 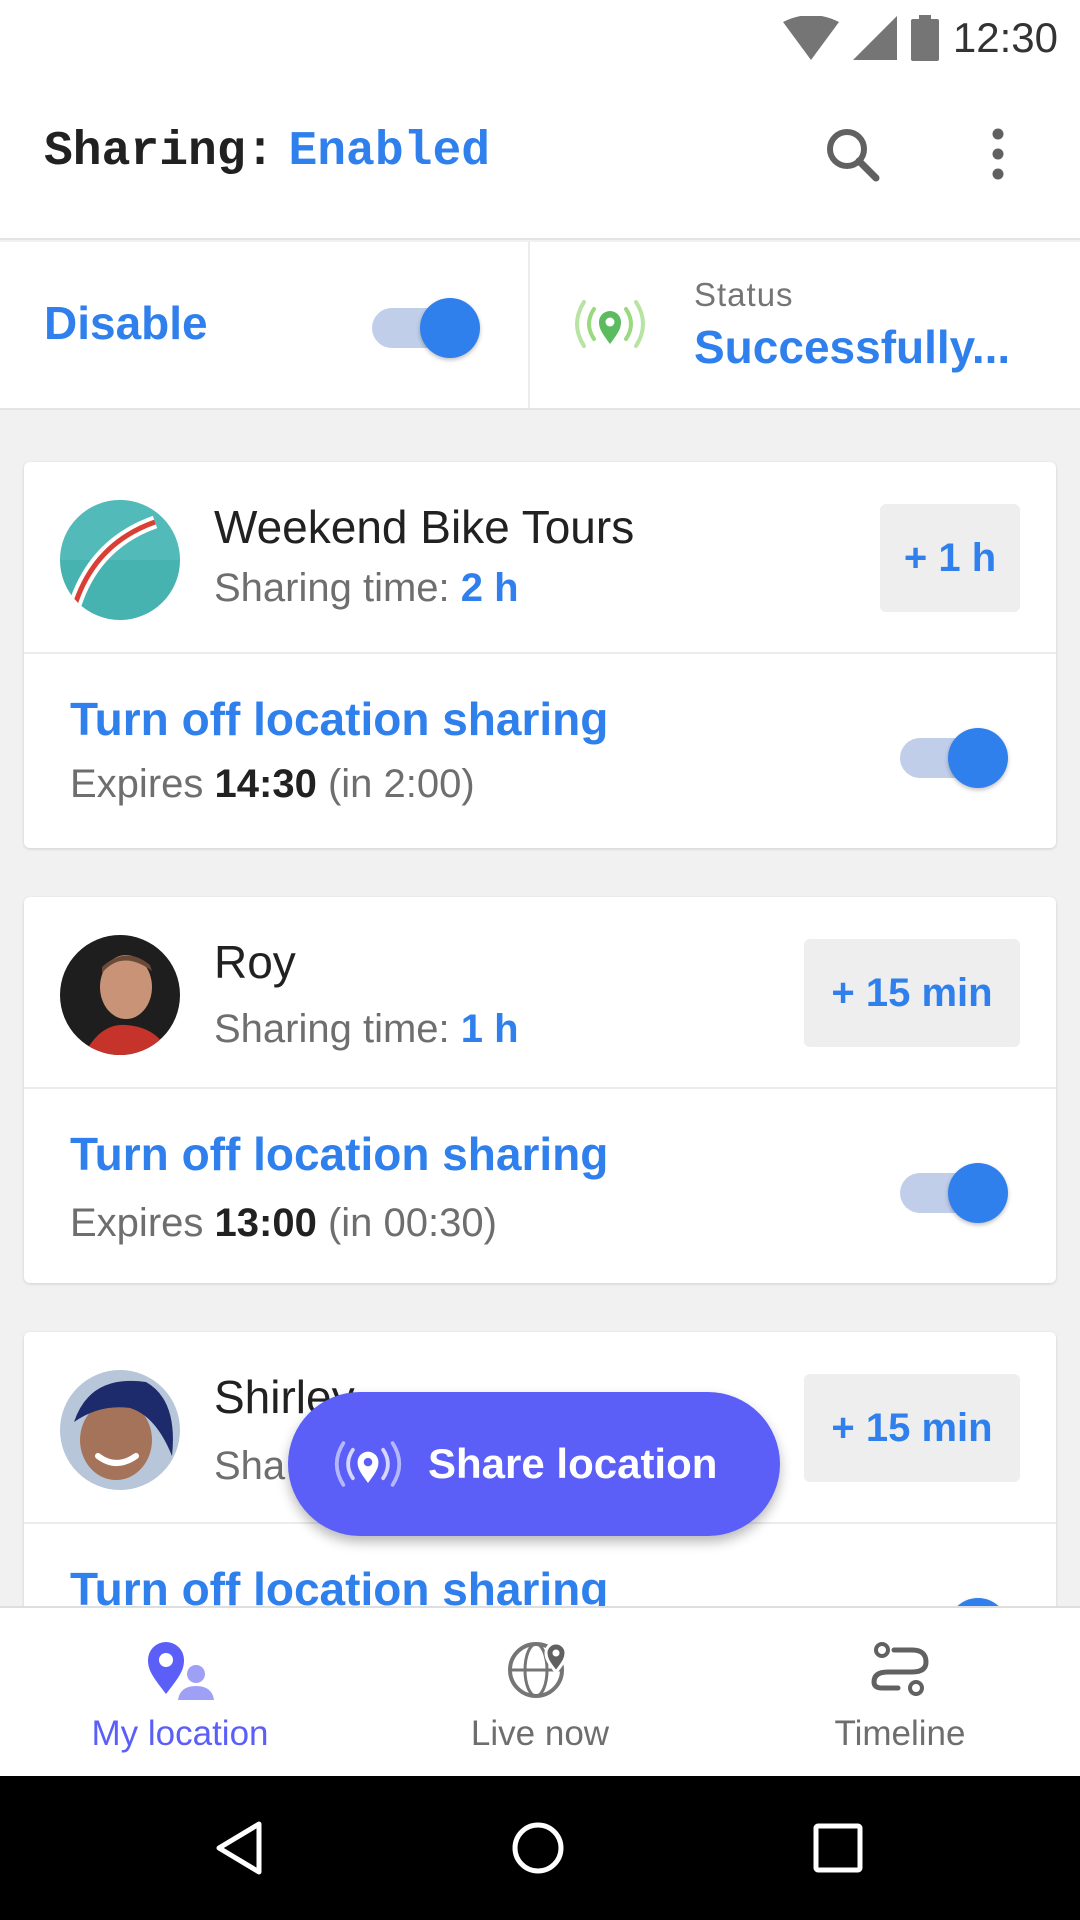 I want to click on disable-label: Disable, so click(x=126, y=323).